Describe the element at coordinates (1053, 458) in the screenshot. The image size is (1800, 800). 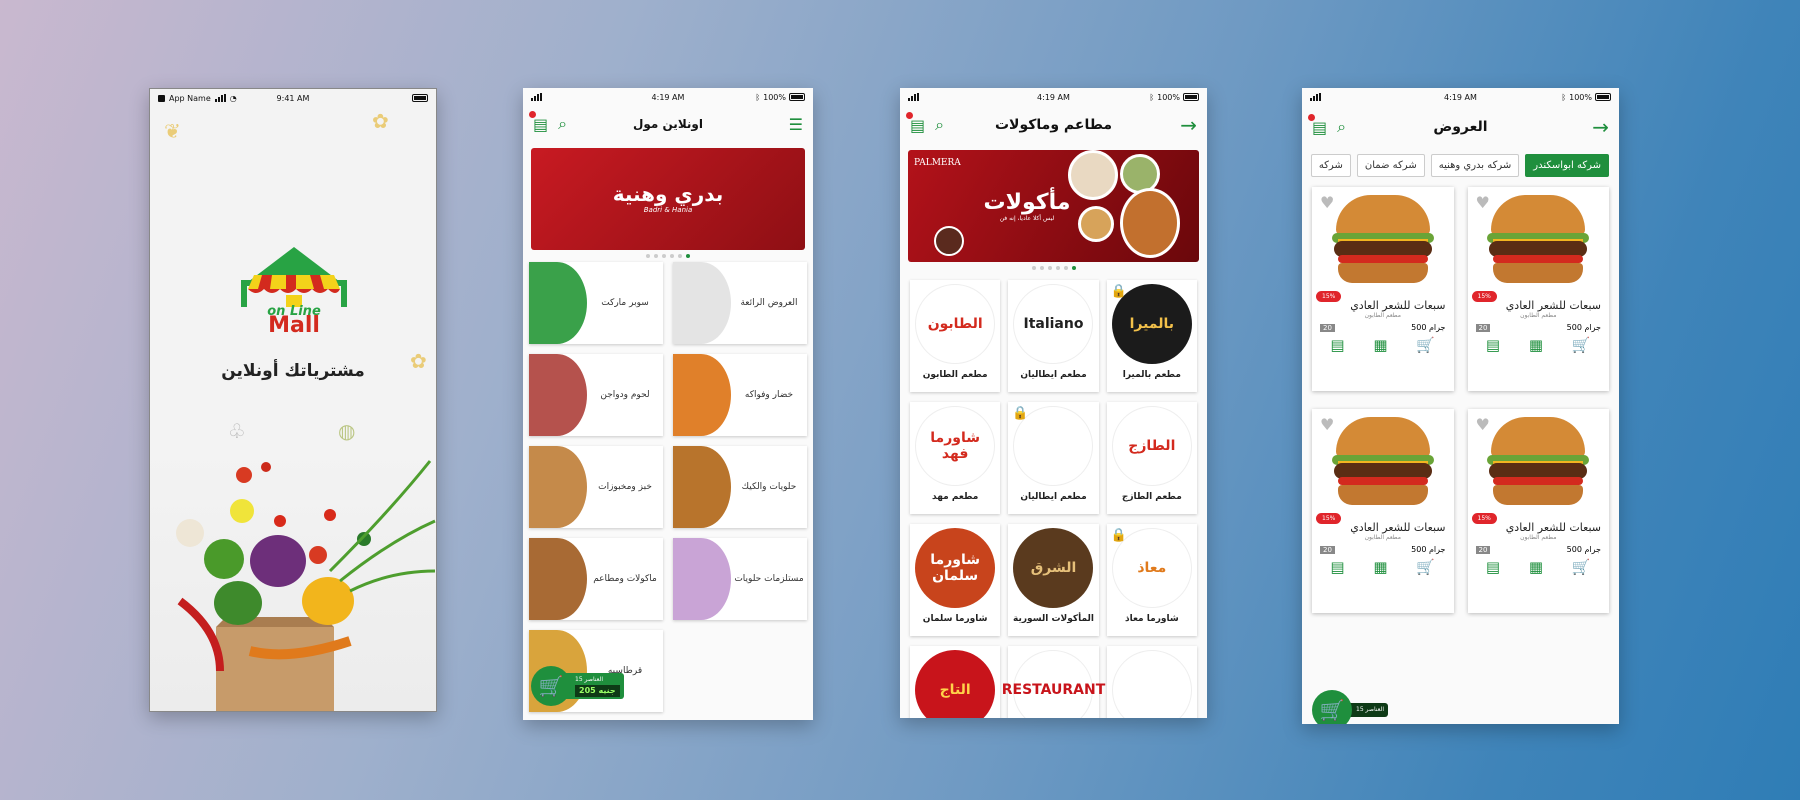
I see `restaurant-card: مطعم ايطاليان 🔒` at that location.